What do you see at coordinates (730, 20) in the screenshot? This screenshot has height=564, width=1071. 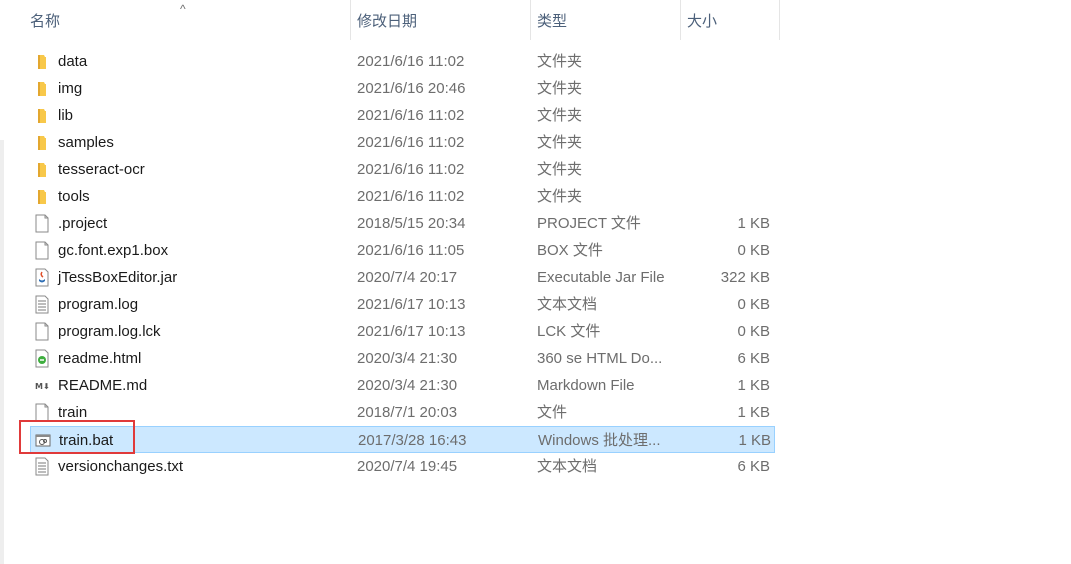 I see `column-header-size: 大小` at bounding box center [730, 20].